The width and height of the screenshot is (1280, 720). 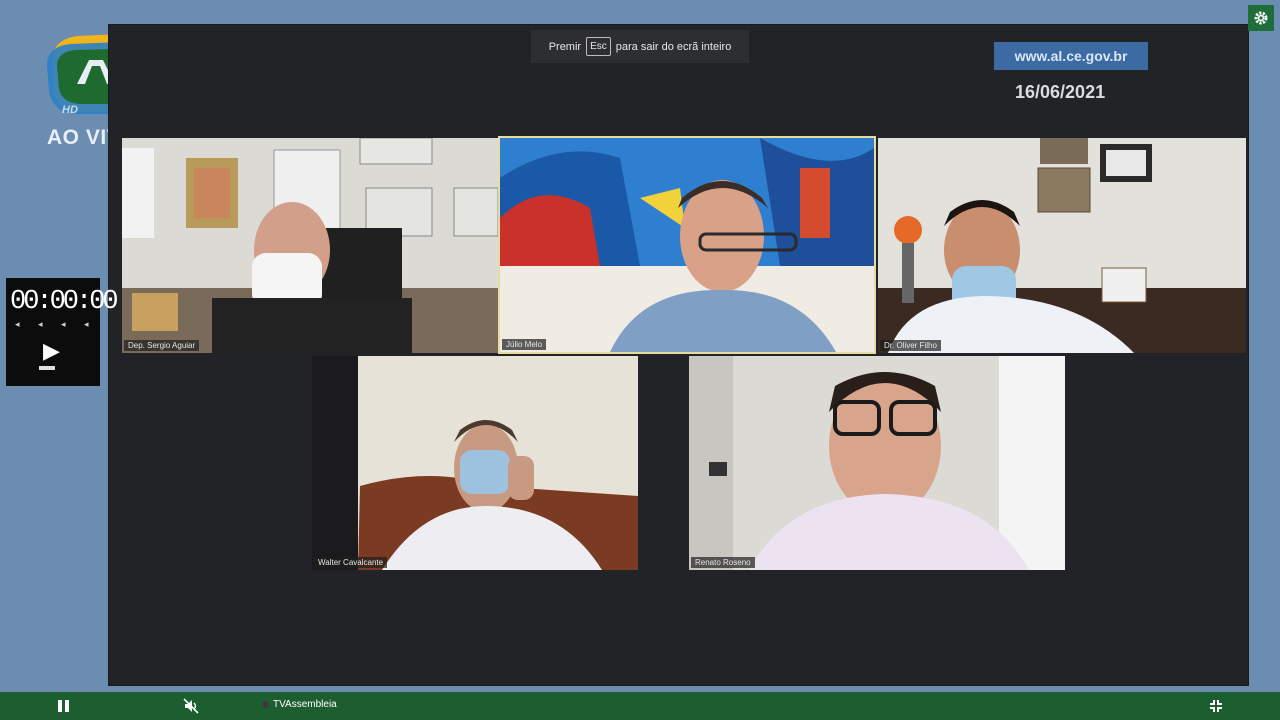 I want to click on video-tile-2-active: Júlio Melo, so click(x=687, y=245).